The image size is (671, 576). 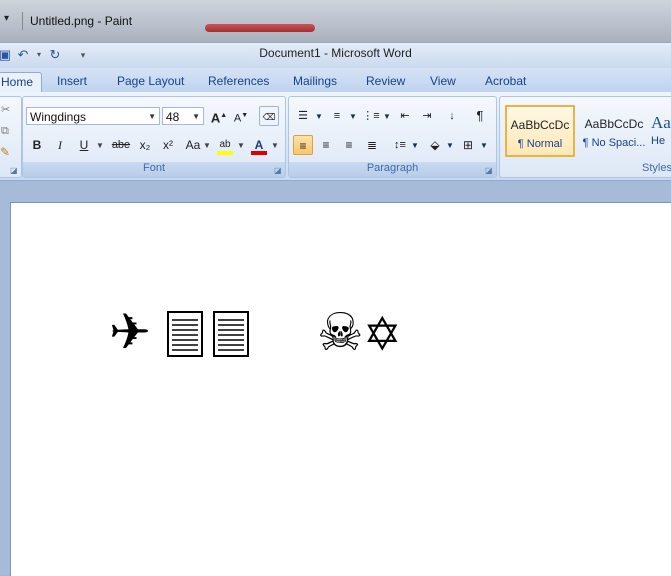 I want to click on airplane-icon: ✈, so click(x=130, y=332).